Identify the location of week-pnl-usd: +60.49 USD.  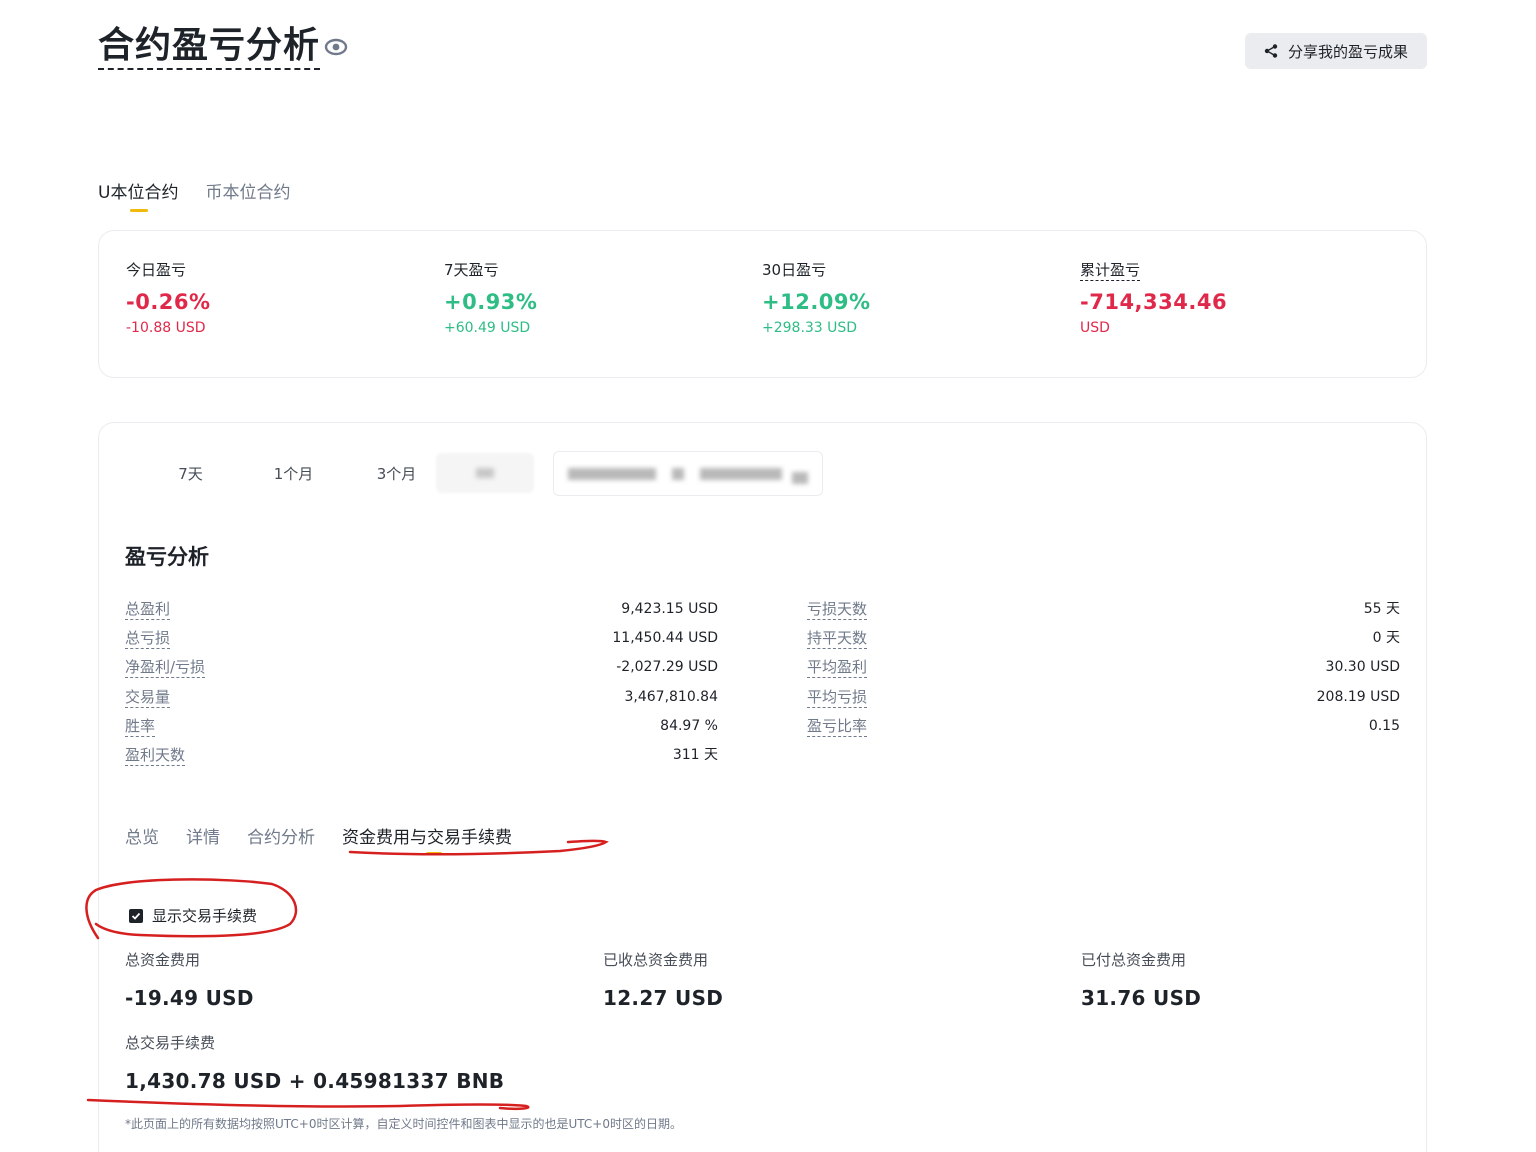
(487, 328).